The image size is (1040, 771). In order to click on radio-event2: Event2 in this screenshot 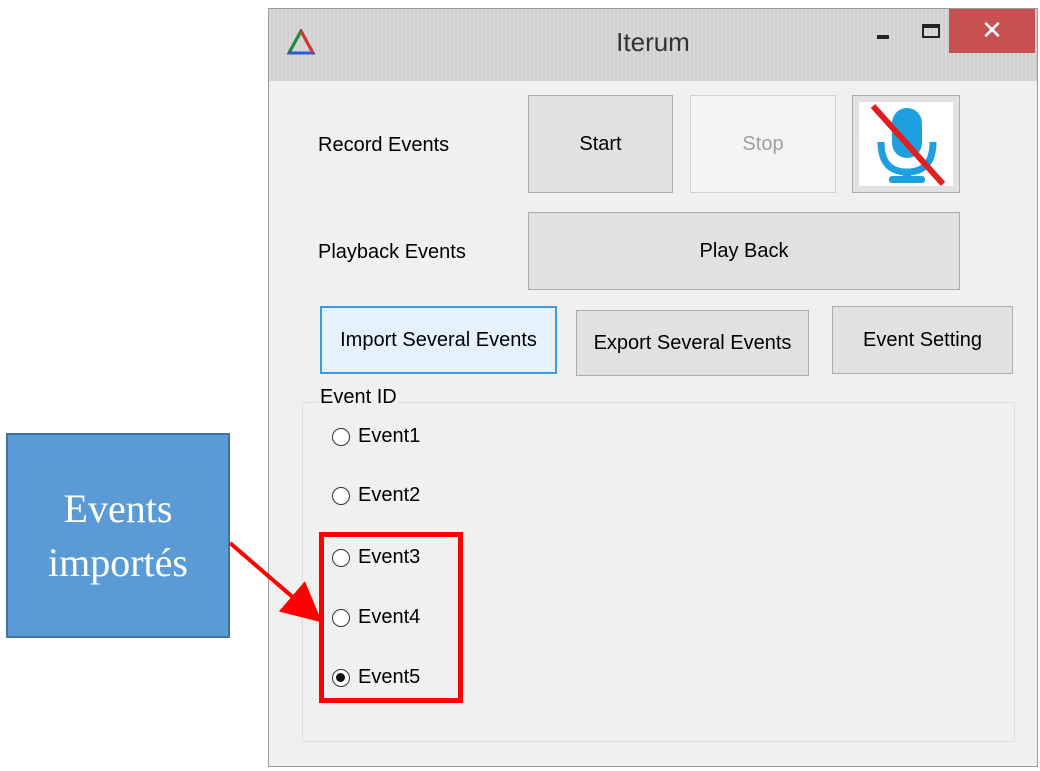, I will do `click(376, 495)`.